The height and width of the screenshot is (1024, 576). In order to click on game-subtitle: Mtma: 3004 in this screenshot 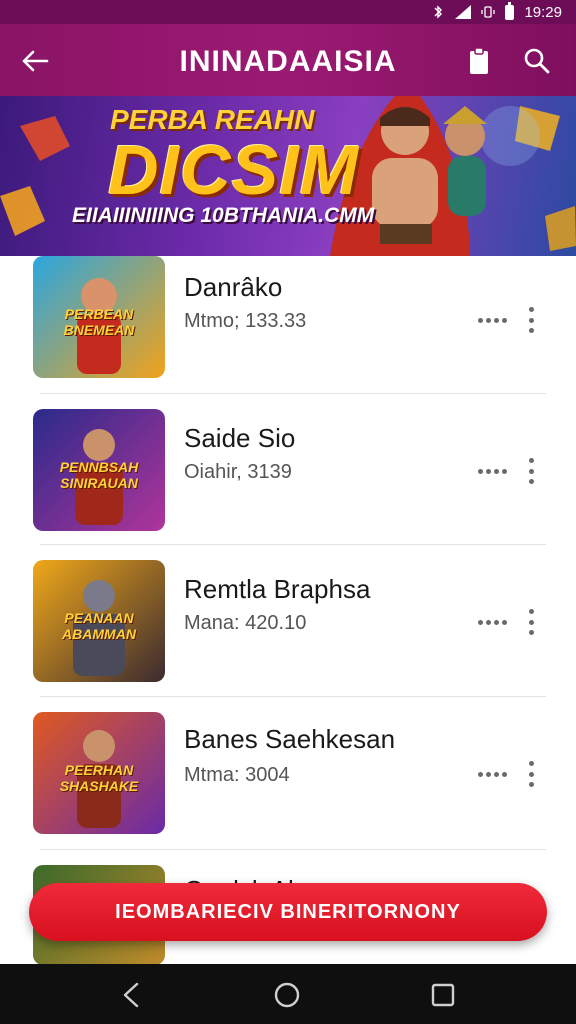, I will do `click(237, 775)`.